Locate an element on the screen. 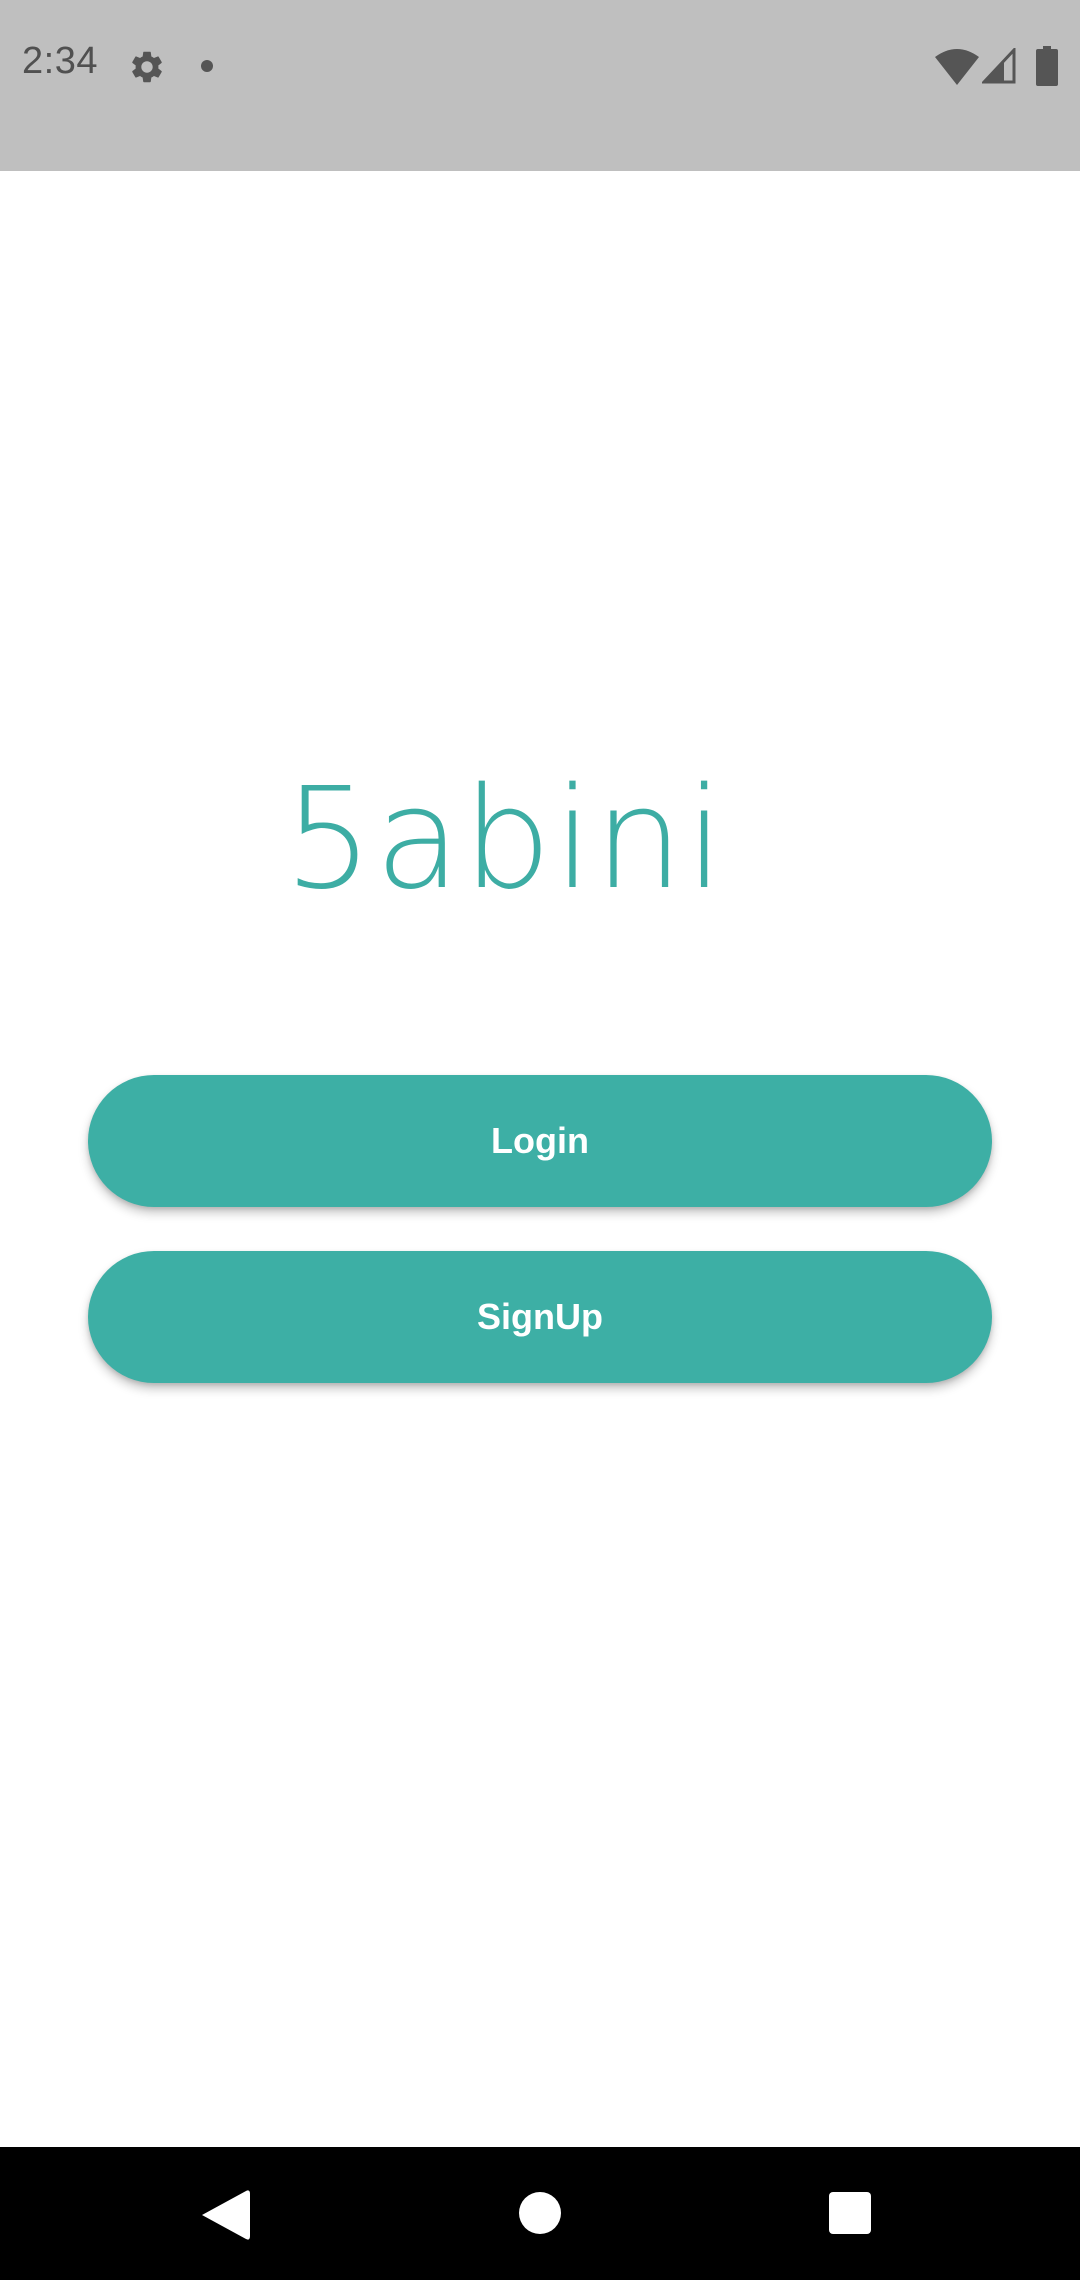  navigation-bar is located at coordinates (540, 2213).